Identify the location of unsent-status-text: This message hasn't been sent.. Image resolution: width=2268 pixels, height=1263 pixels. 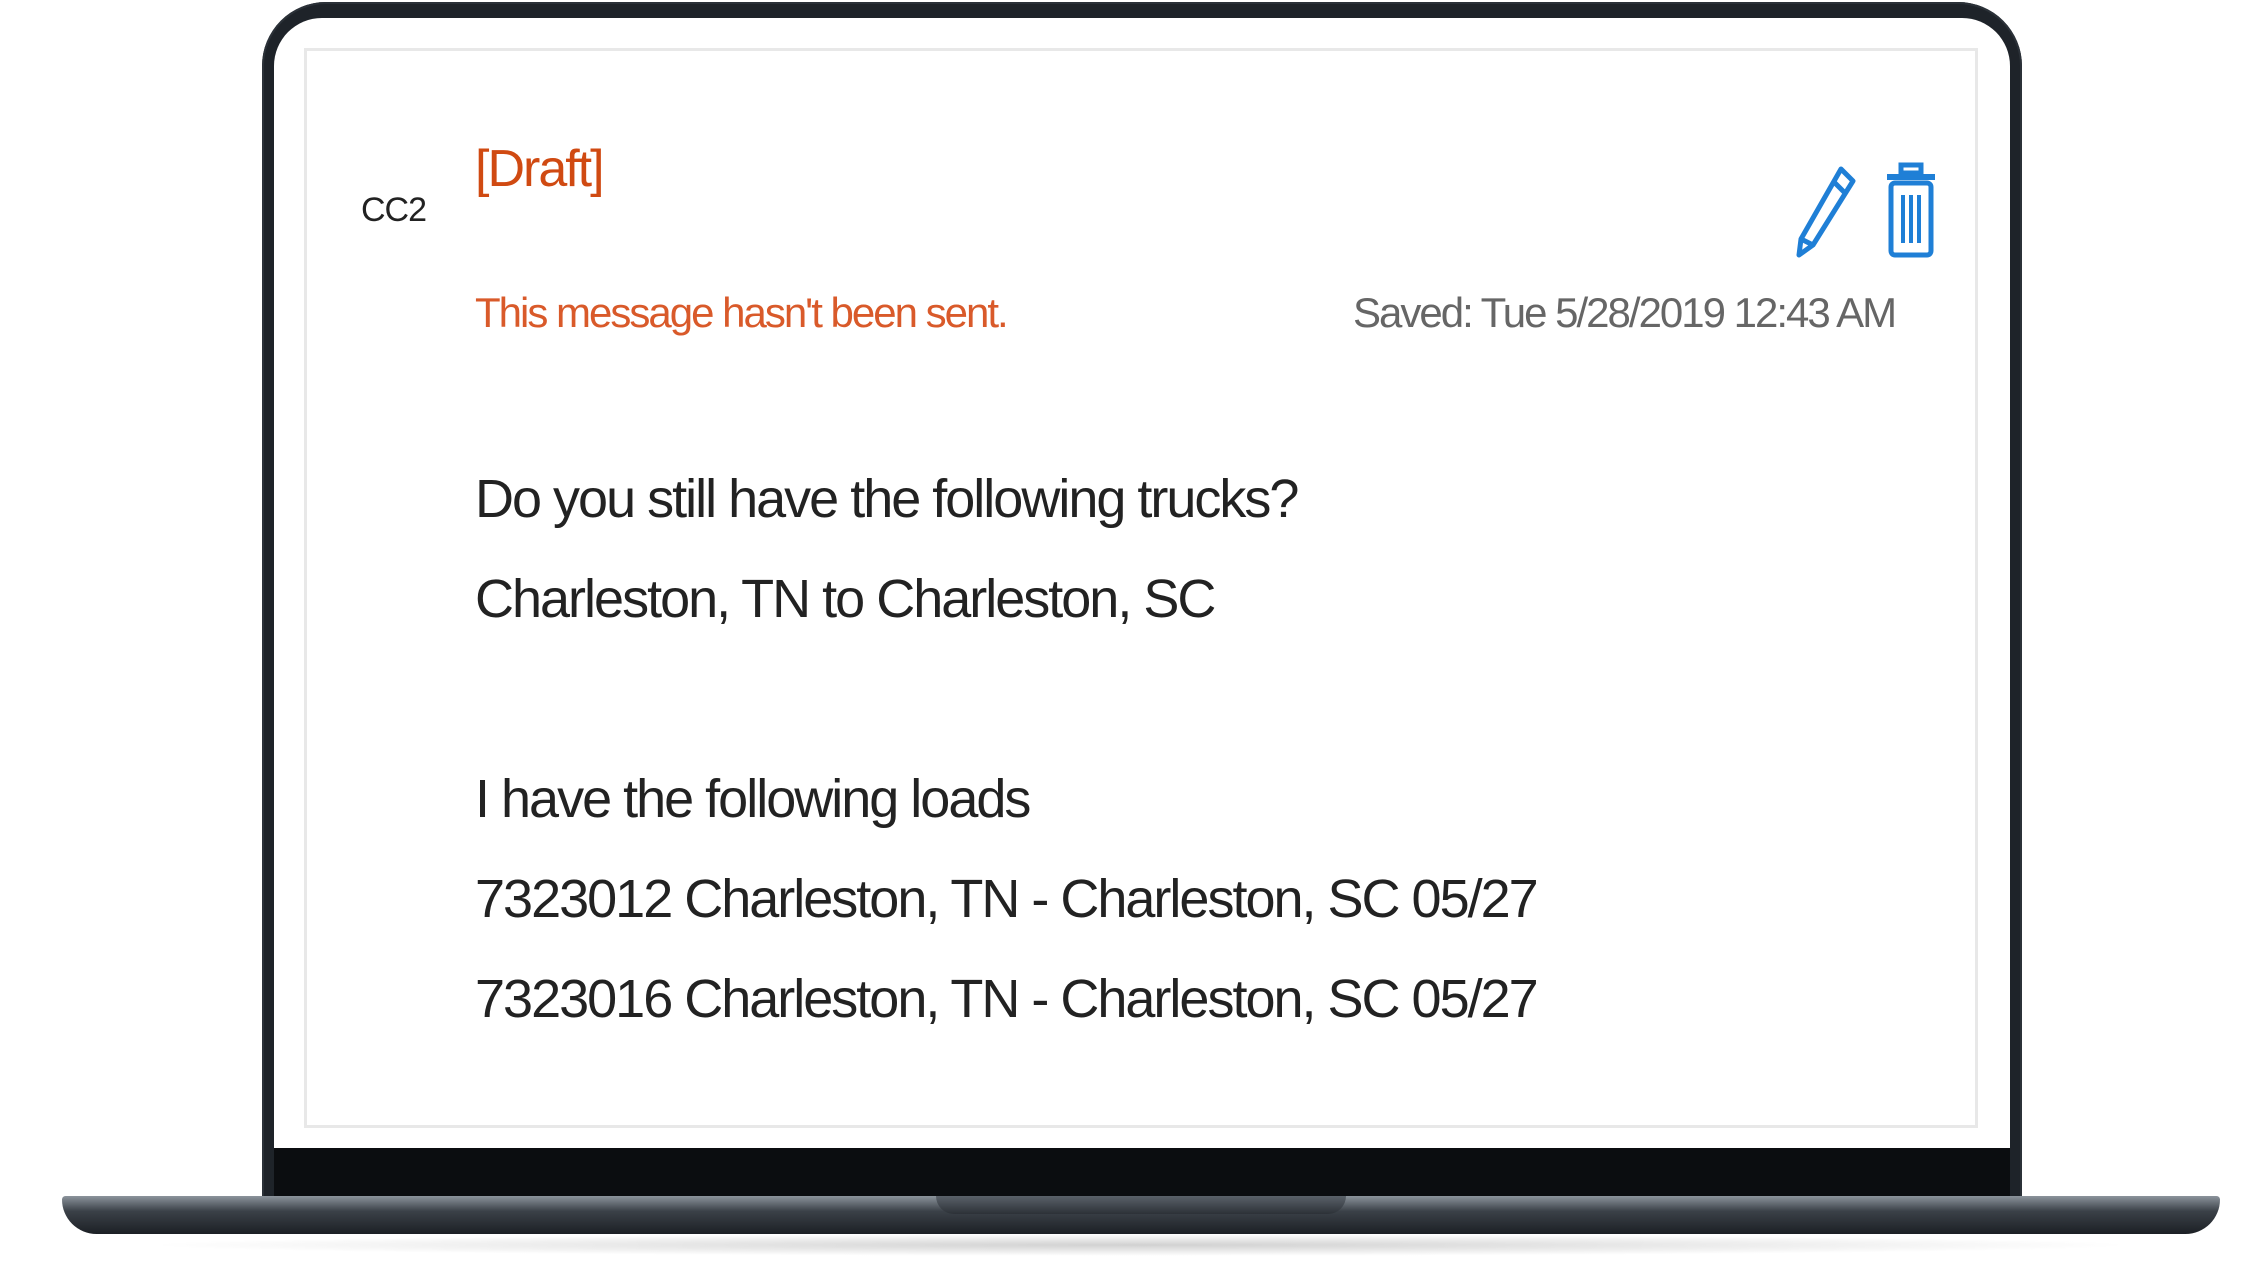
(742, 312).